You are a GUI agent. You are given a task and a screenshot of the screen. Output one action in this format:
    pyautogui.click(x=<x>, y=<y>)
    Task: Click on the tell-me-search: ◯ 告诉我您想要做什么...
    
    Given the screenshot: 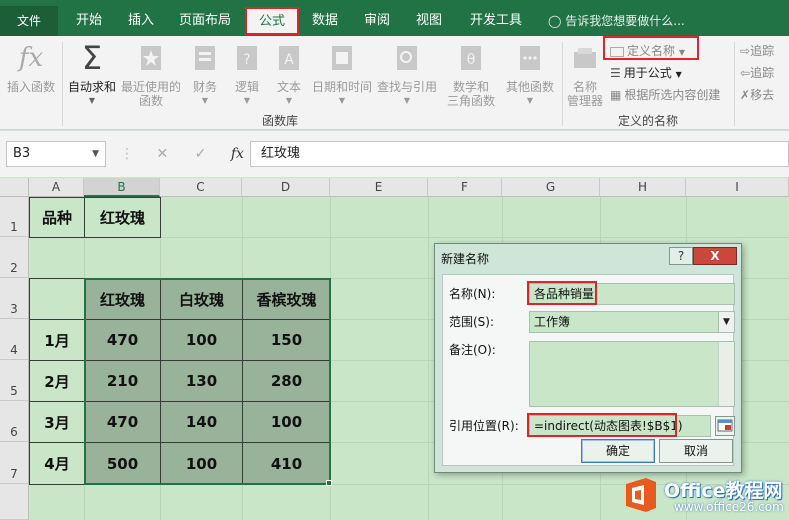 What is the action you would take?
    pyautogui.click(x=616, y=21)
    